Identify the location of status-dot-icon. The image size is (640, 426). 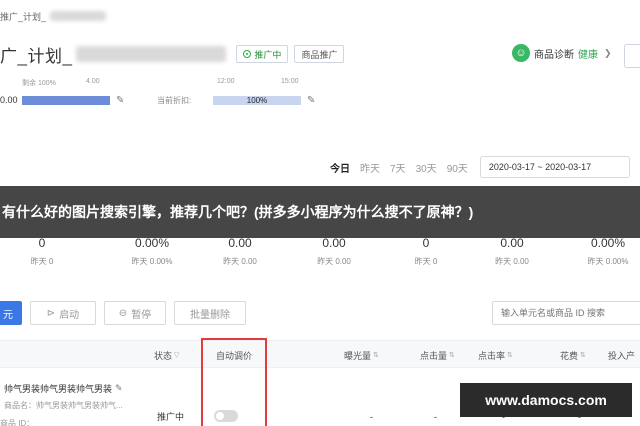
(247, 54).